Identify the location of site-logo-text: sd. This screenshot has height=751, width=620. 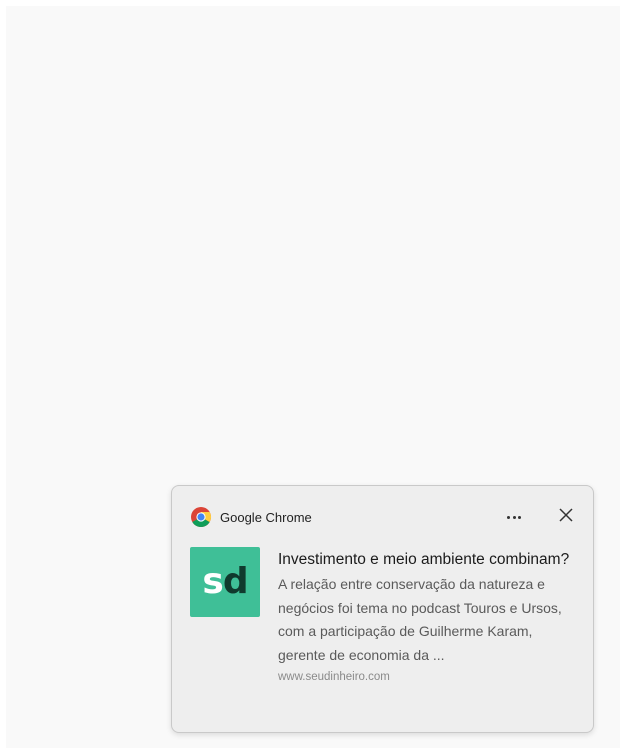
(225, 581).